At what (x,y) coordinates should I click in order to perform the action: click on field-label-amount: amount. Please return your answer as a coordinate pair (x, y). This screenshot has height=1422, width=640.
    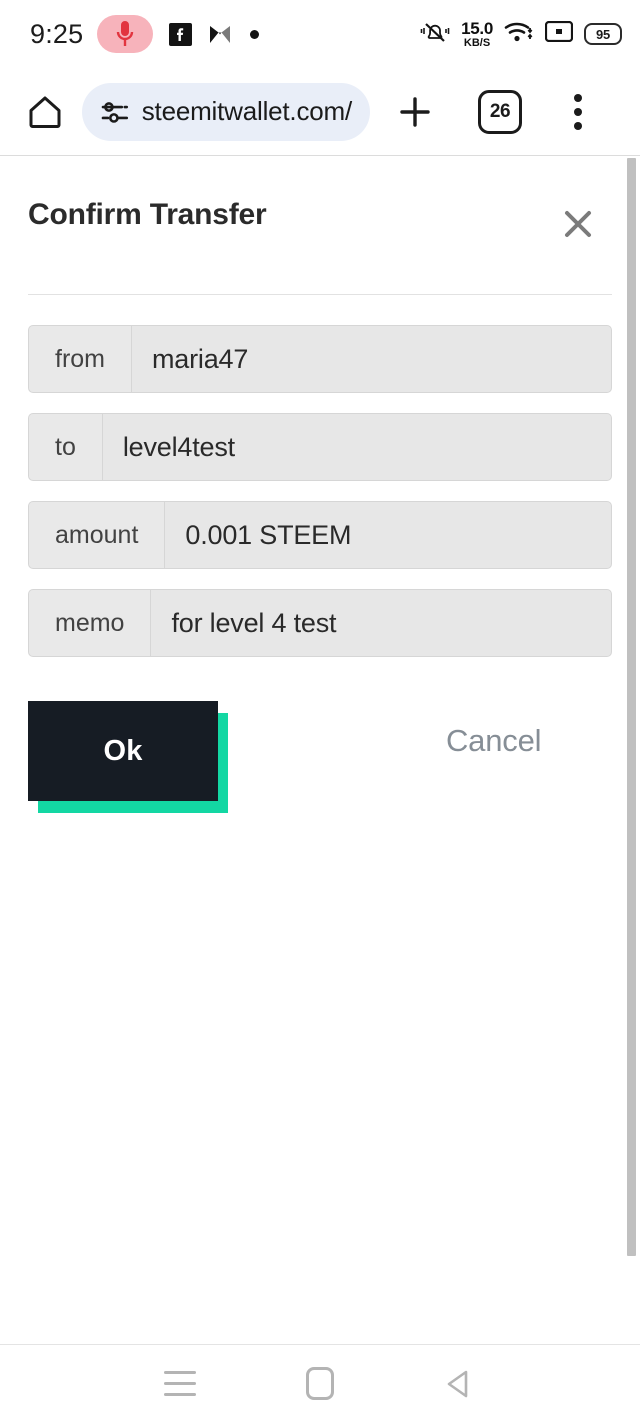
    Looking at the image, I should click on (96, 535).